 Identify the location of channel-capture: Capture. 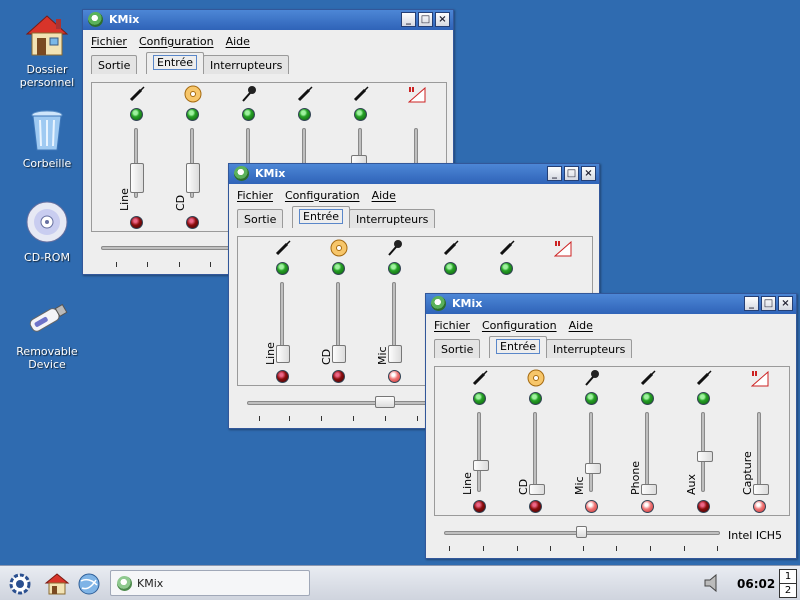
(759, 442).